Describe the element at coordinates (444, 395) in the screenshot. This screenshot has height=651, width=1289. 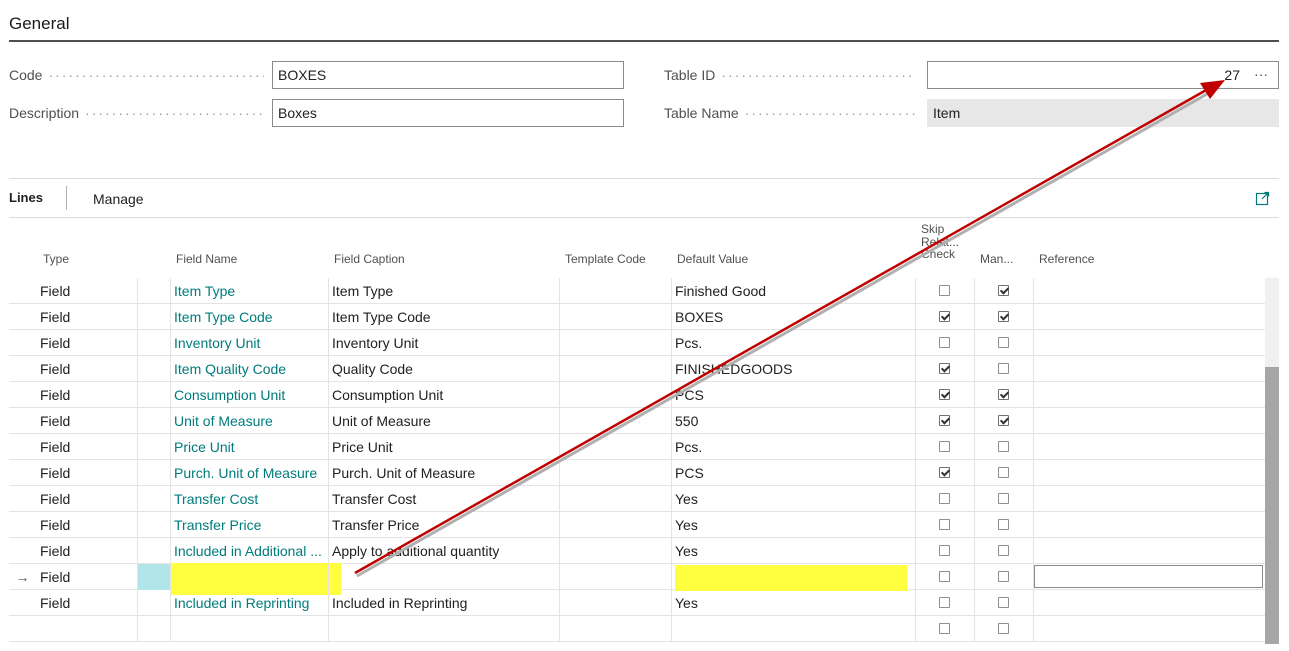
I see `cell-field-caption: Consumption Unit` at that location.